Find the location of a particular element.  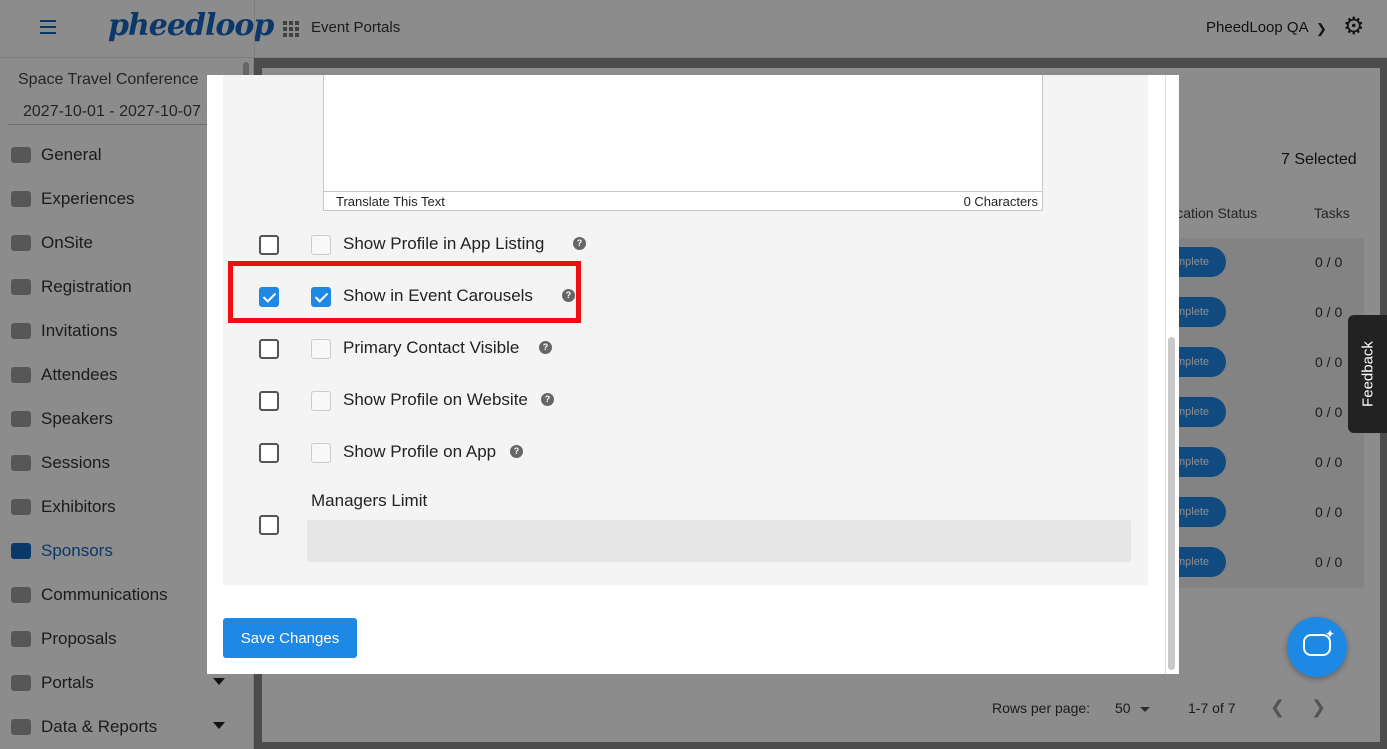

option-label: Primary Contact Visible is located at coordinates (431, 347).